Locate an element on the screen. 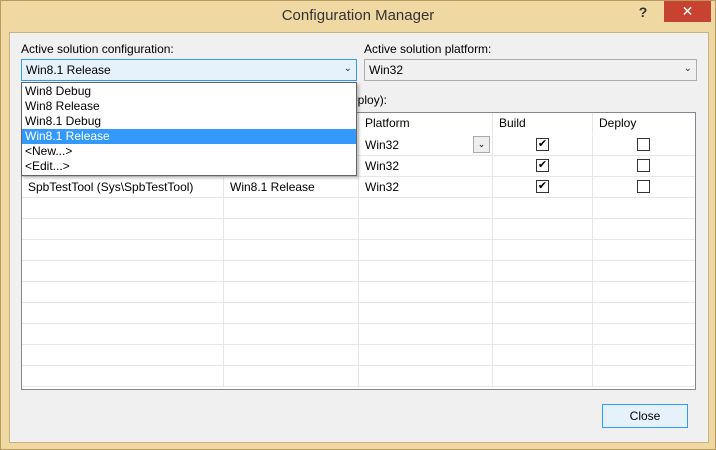 Image resolution: width=716 pixels, height=450 pixels. cell-project: SpbTestTool (Sys\SpbTestTool) is located at coordinates (123, 187).